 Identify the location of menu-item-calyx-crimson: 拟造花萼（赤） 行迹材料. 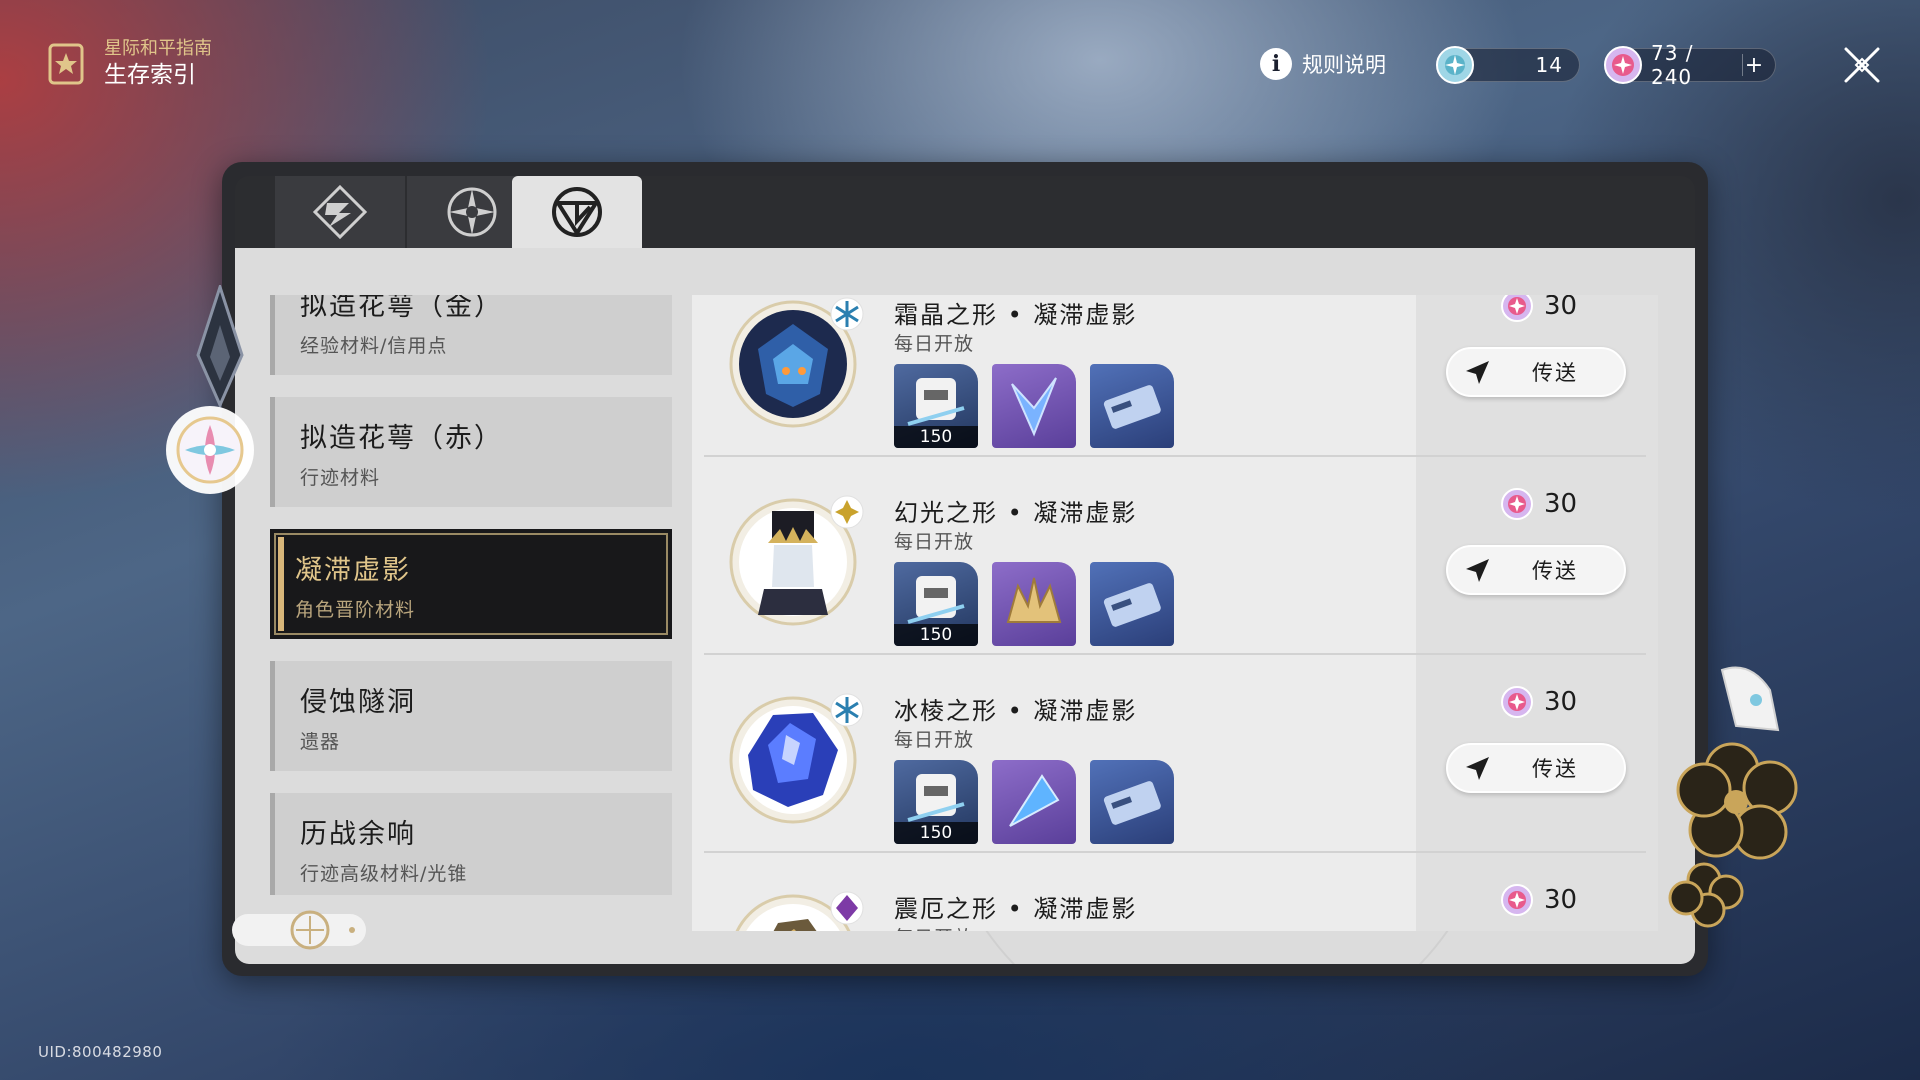
(471, 452).